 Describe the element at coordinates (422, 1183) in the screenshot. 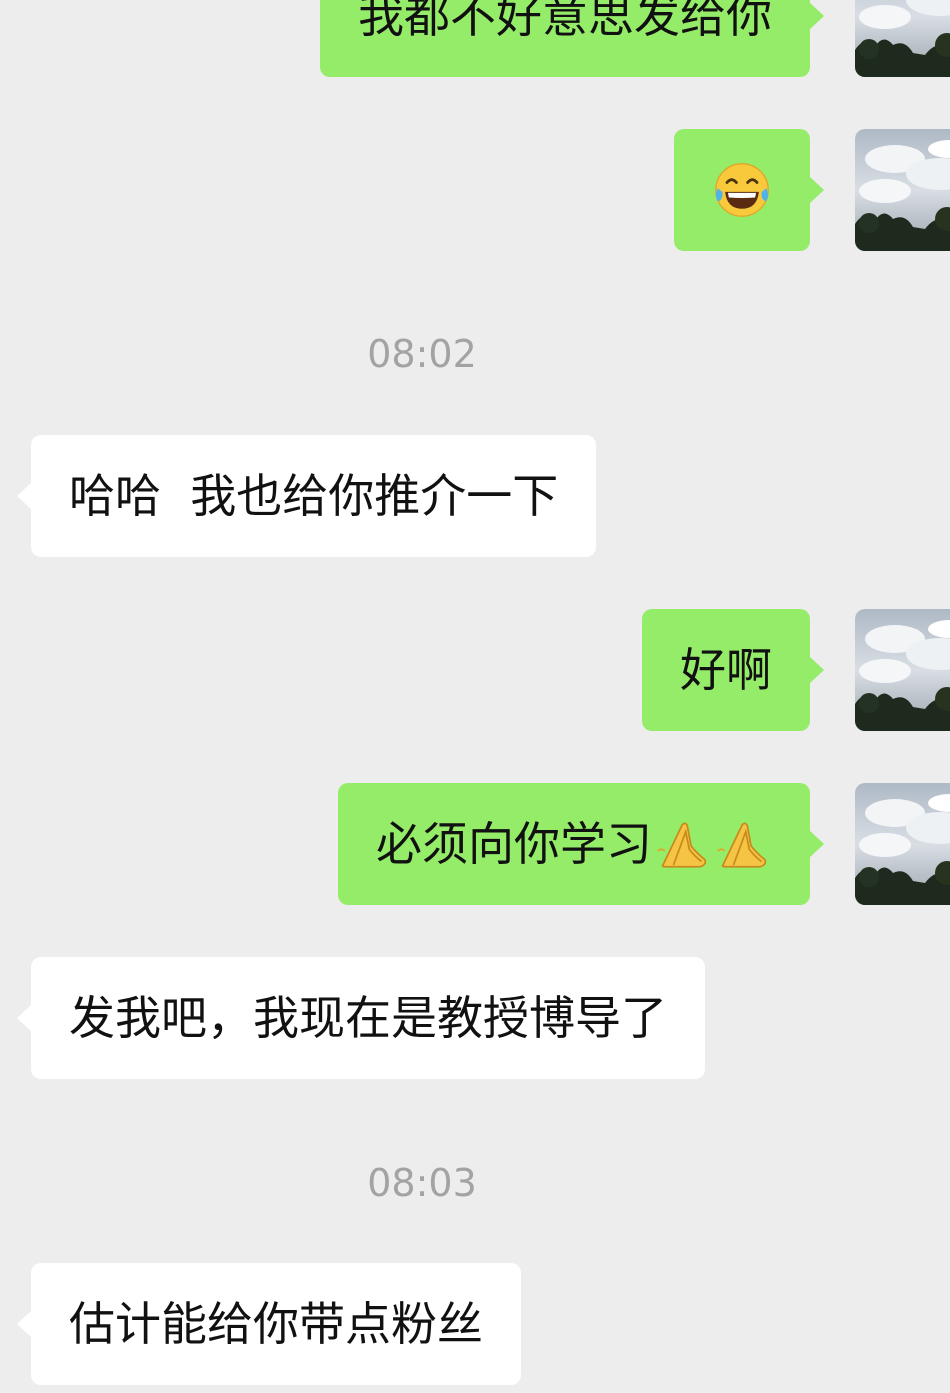

I see `timestamp: 08:03` at that location.